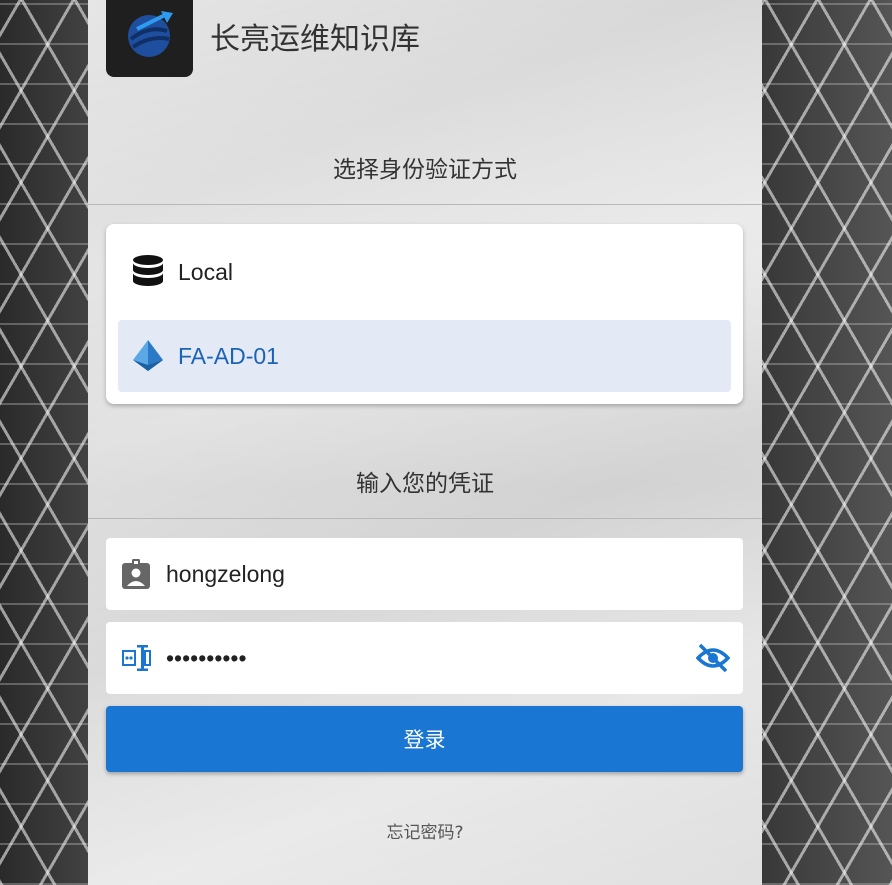 The image size is (892, 885). I want to click on globe-arrow-logo-icon, so click(150, 33).